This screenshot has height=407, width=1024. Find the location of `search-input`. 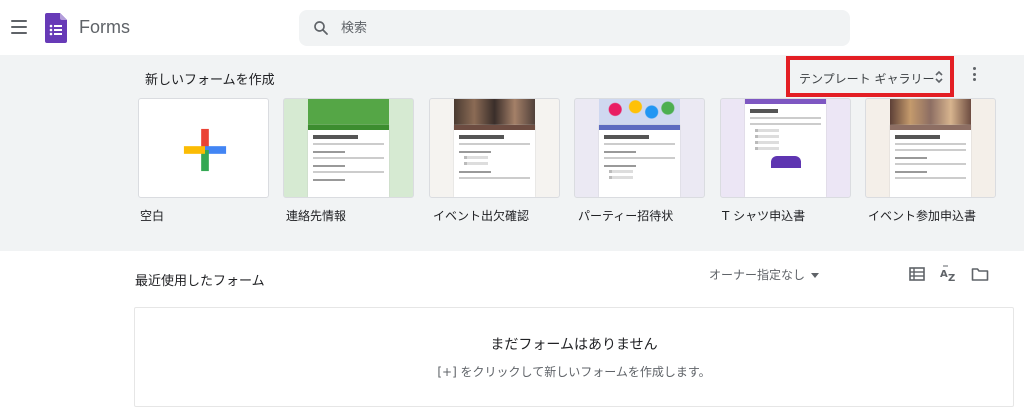

search-input is located at coordinates (586, 28).